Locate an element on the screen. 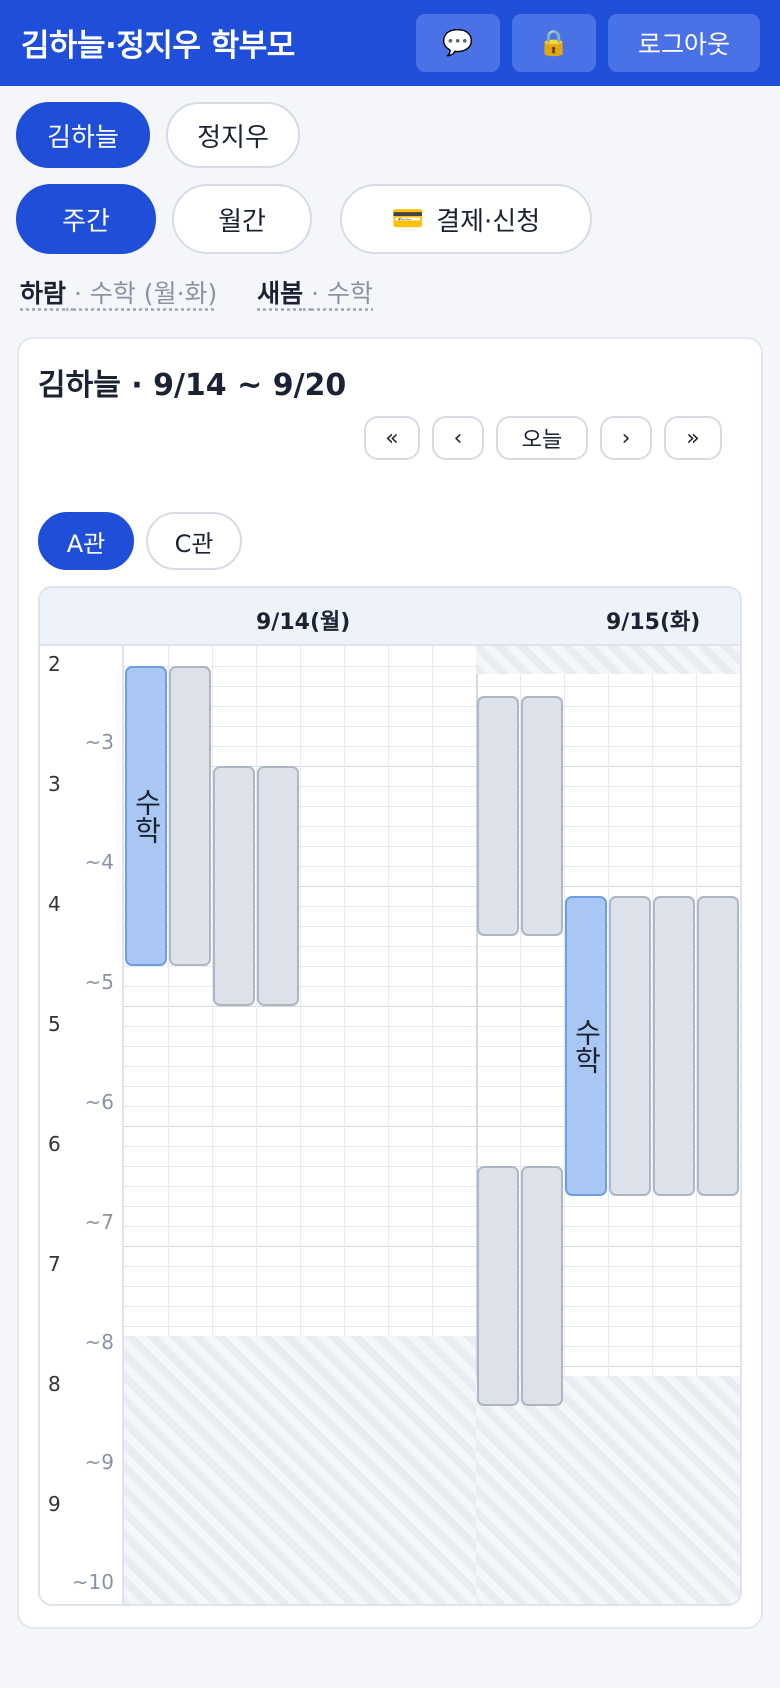  half-hour-label: ~7 is located at coordinates (99, 1222).